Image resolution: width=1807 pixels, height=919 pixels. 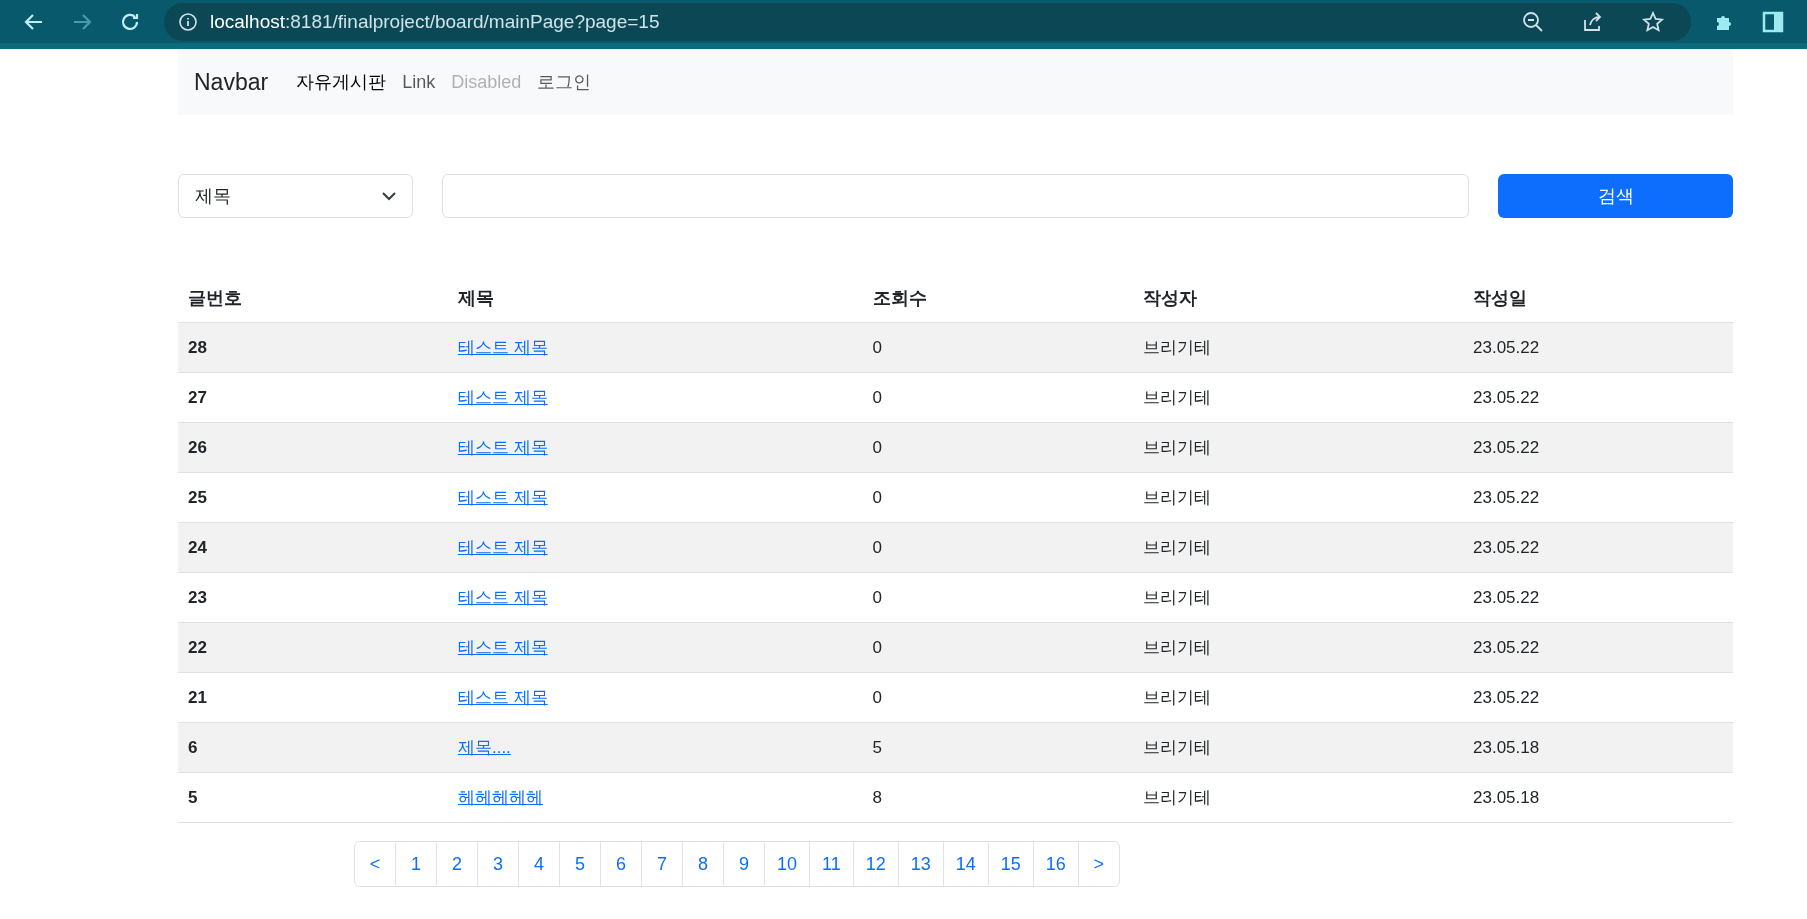 I want to click on post-number-cell: 23, so click(x=313, y=597).